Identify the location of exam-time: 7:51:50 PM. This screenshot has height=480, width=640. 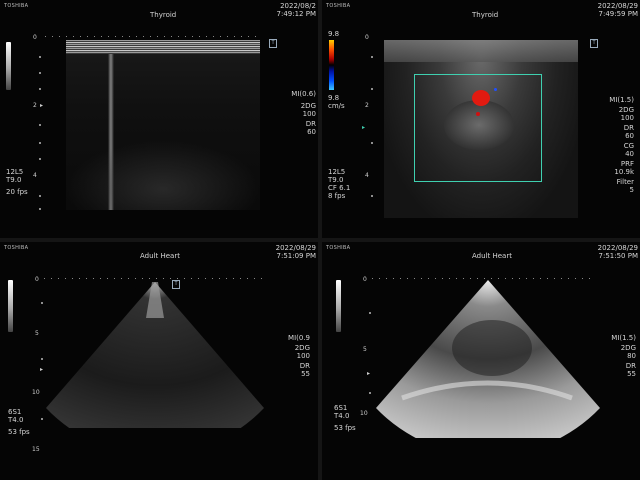
(618, 256).